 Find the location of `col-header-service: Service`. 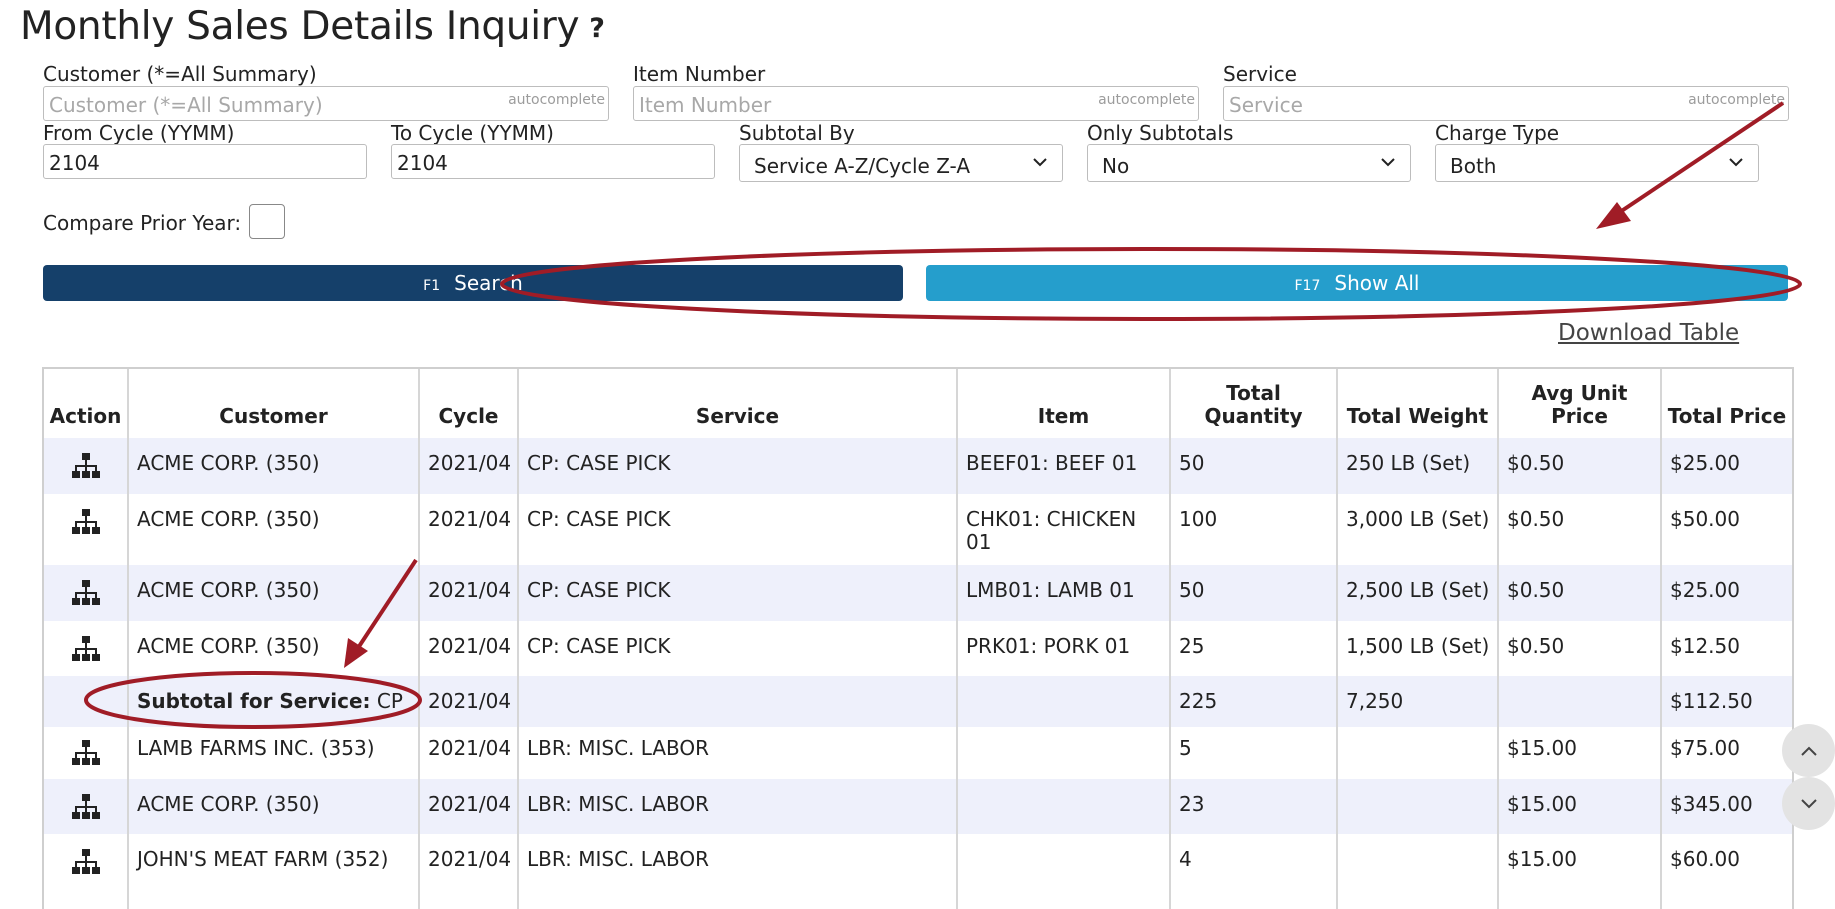

col-header-service: Service is located at coordinates (738, 403).